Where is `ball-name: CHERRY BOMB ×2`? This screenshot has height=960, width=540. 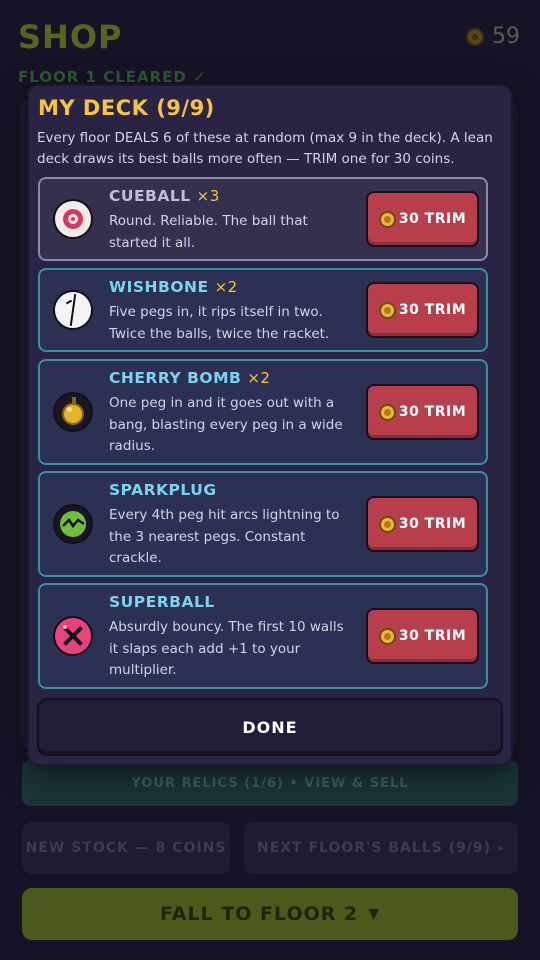 ball-name: CHERRY BOMB ×2 is located at coordinates (190, 378).